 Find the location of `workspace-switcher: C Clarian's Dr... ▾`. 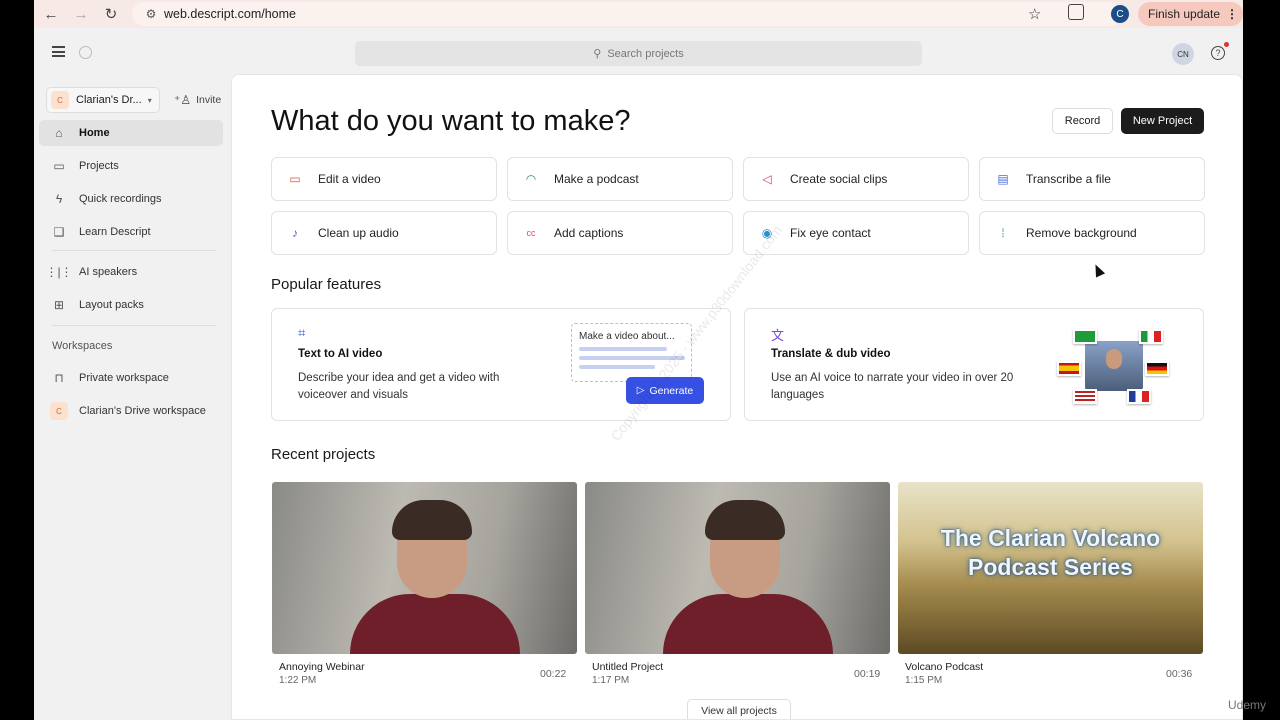

workspace-switcher: C Clarian's Dr... ▾ is located at coordinates (103, 100).